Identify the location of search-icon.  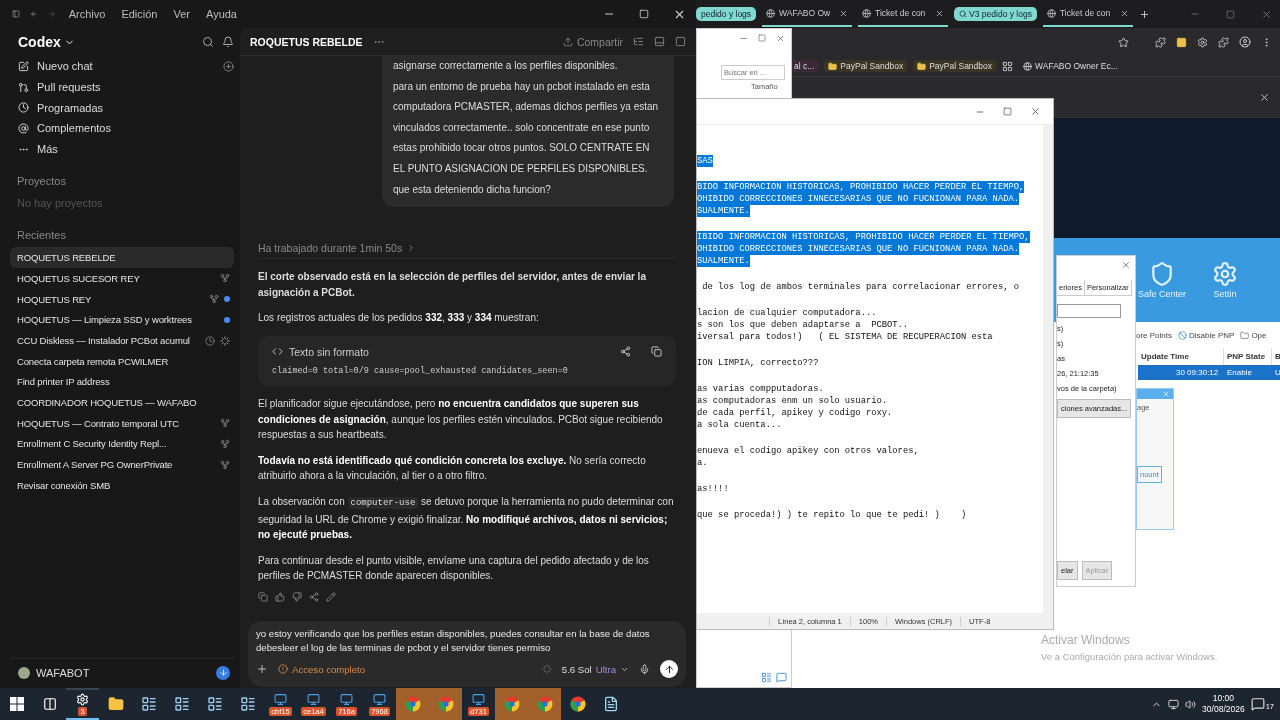
(208, 42).